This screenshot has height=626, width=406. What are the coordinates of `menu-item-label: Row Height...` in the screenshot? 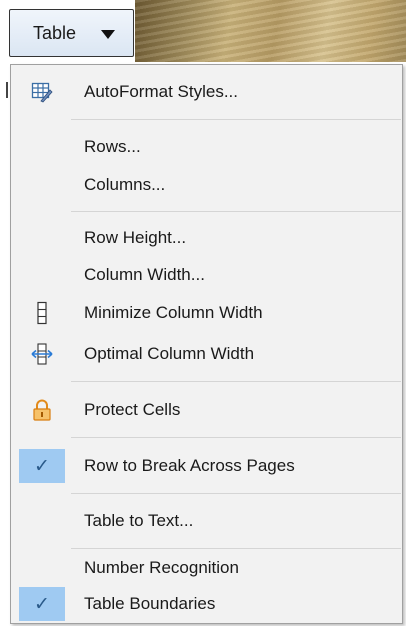 It's located at (135, 237).